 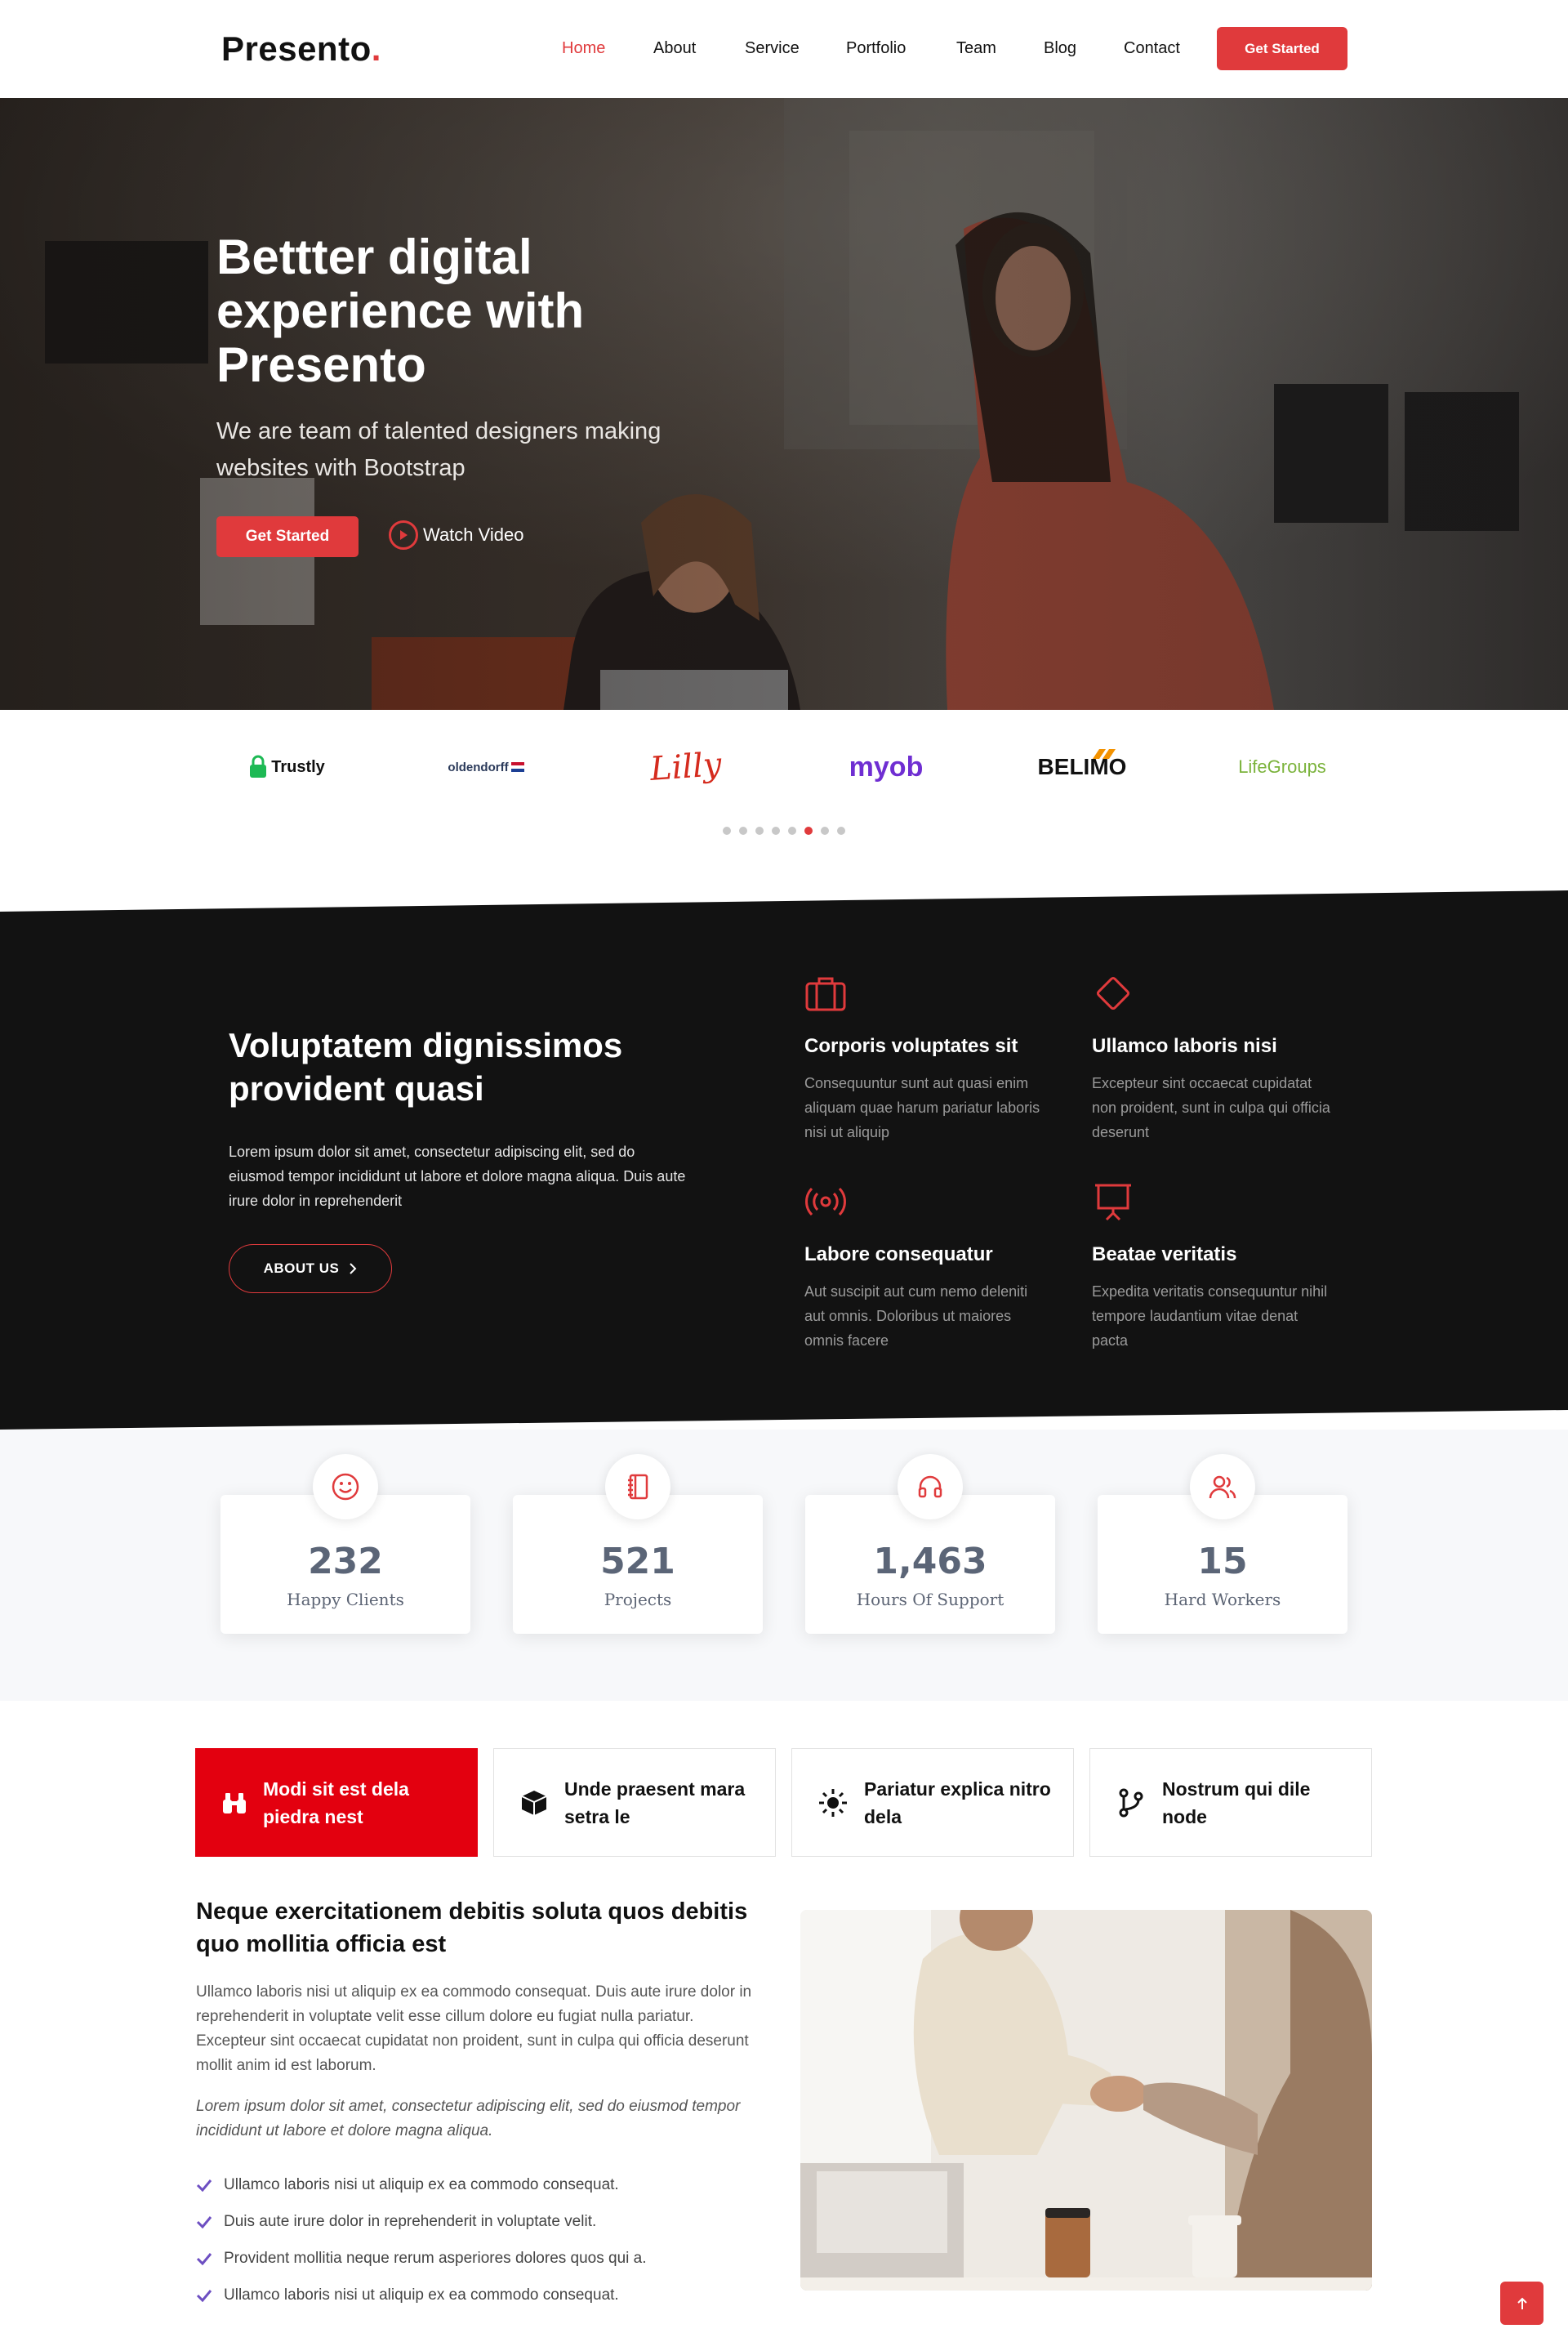 I want to click on tab-label: Nostrum qui dile node, so click(x=1236, y=1802).